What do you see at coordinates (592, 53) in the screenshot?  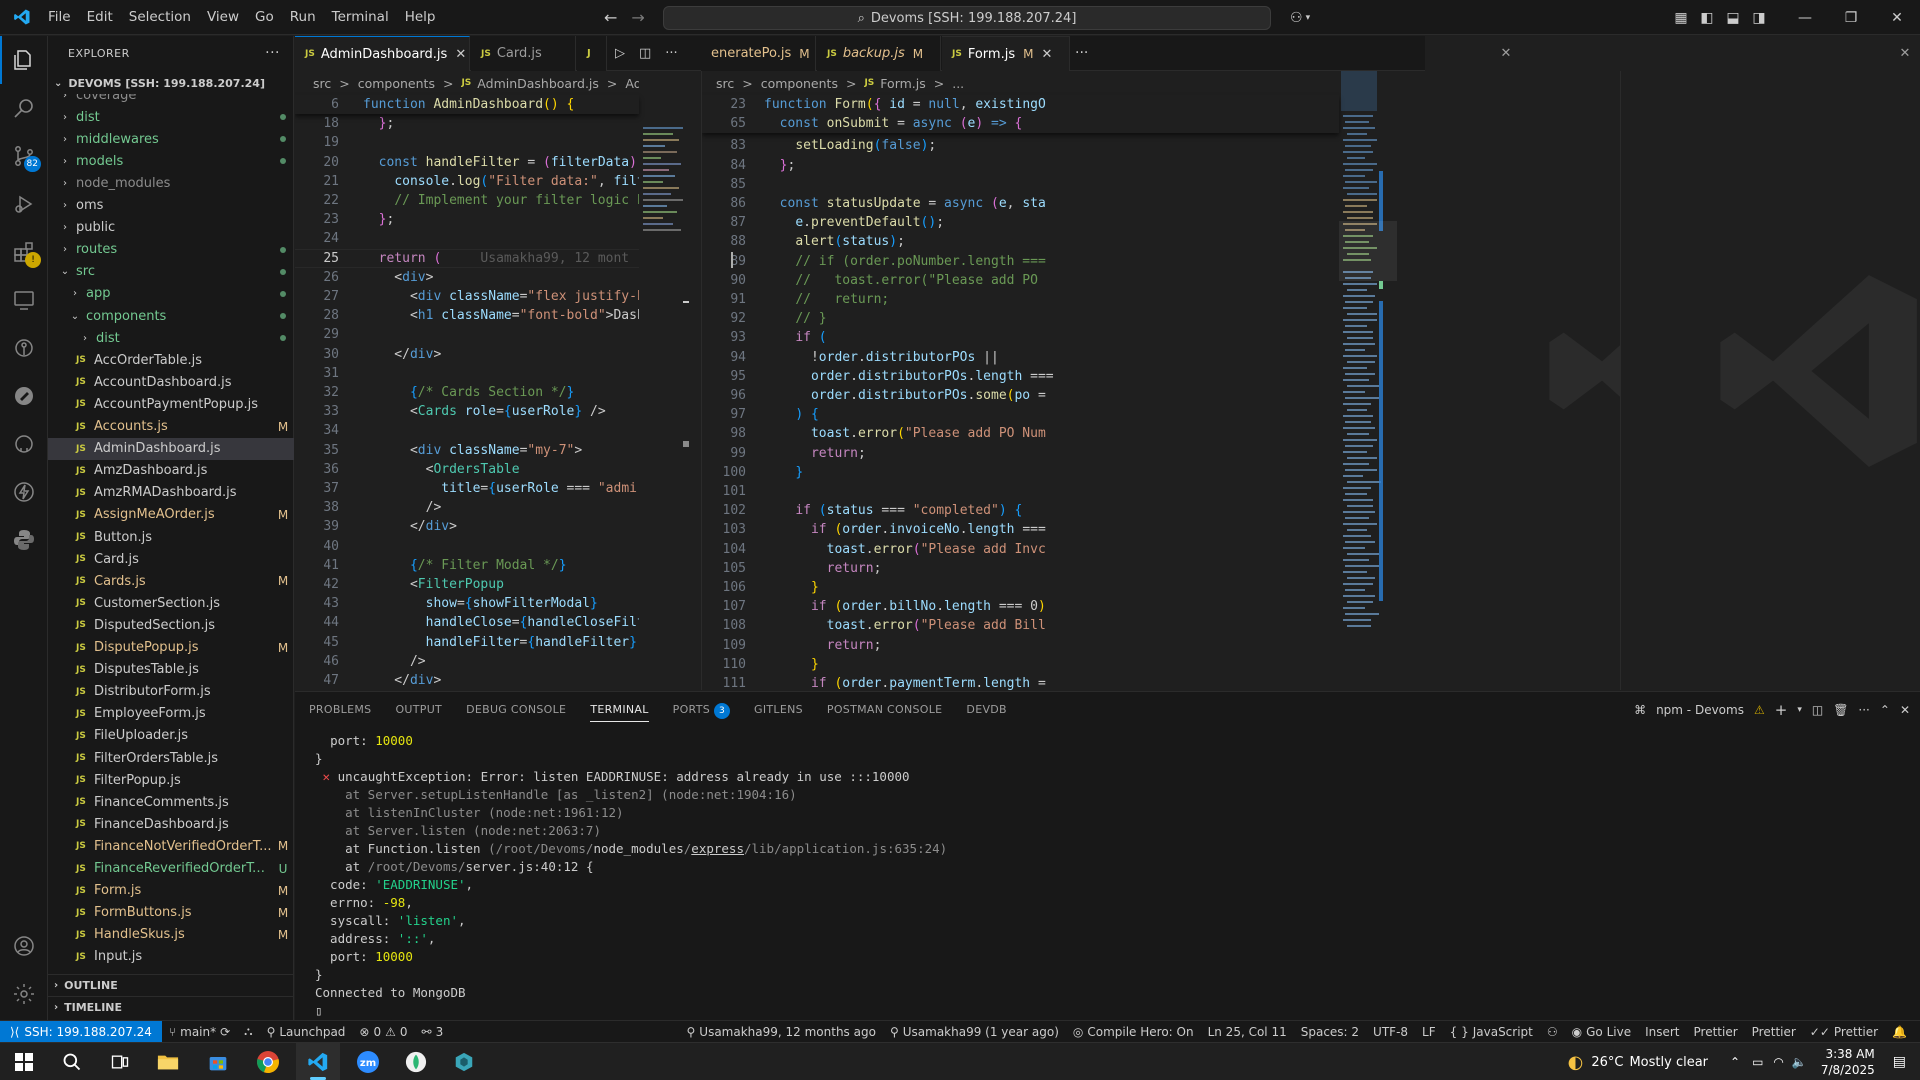 I see `editor-tab: J` at bounding box center [592, 53].